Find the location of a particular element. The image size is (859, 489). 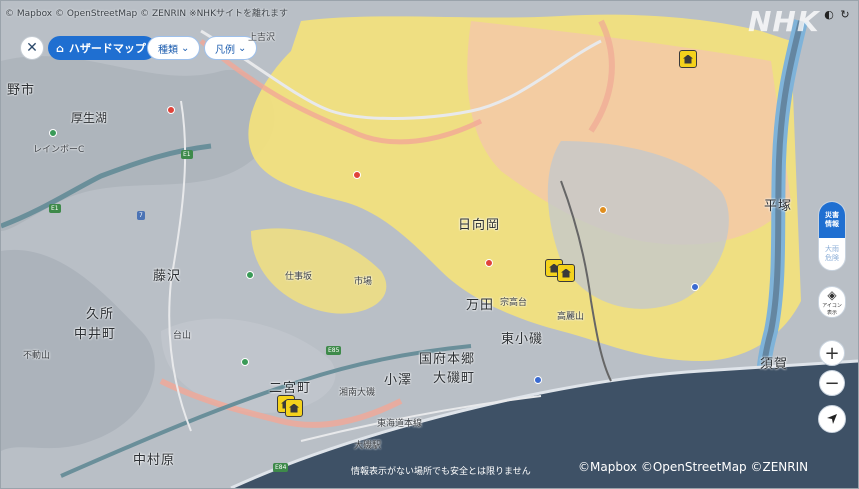

plus-icon: + is located at coordinates (832, 353).